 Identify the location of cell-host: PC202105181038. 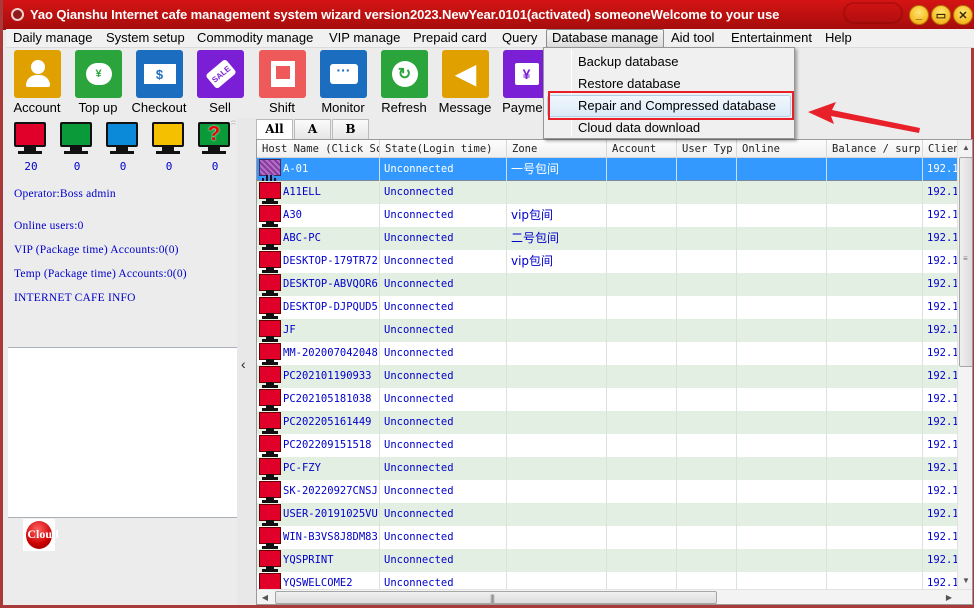
(318, 399).